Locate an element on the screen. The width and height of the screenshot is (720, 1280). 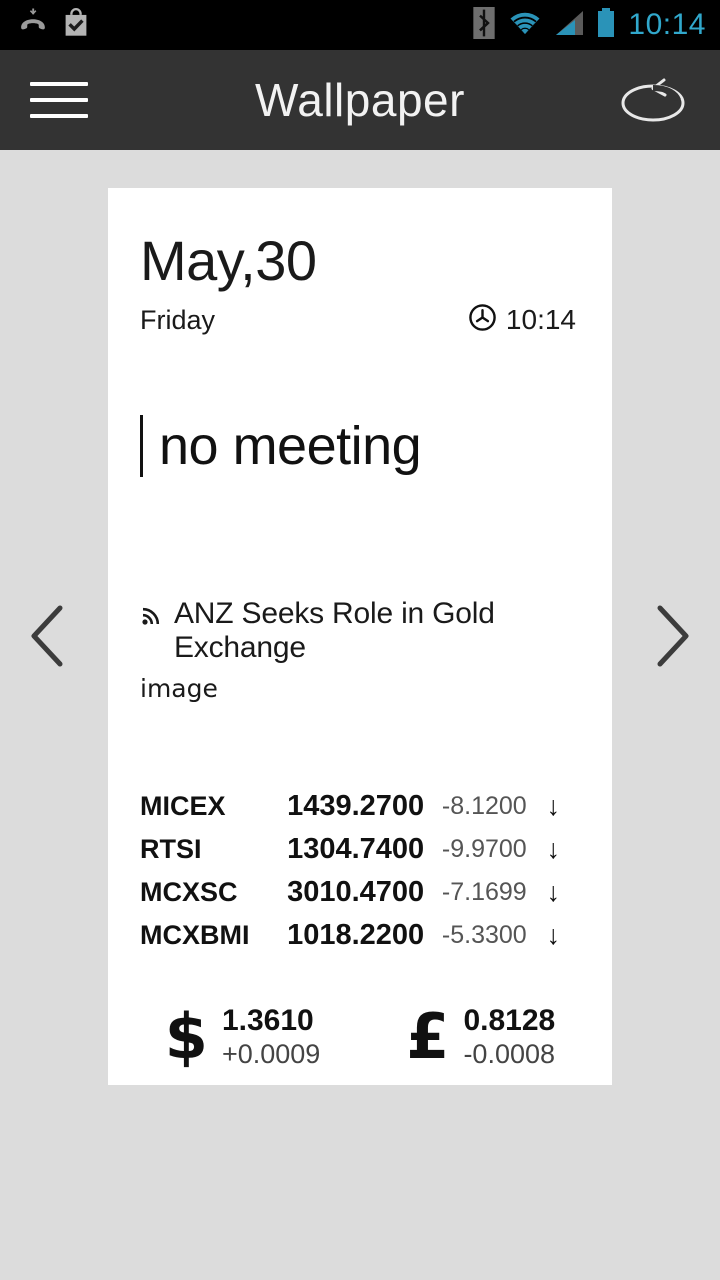
quote-change: -5.3300 is located at coordinates (484, 935).